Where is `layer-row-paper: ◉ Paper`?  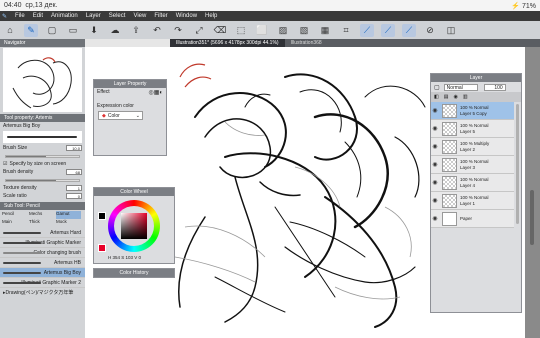 layer-row-paper: ◉ Paper is located at coordinates (472, 219).